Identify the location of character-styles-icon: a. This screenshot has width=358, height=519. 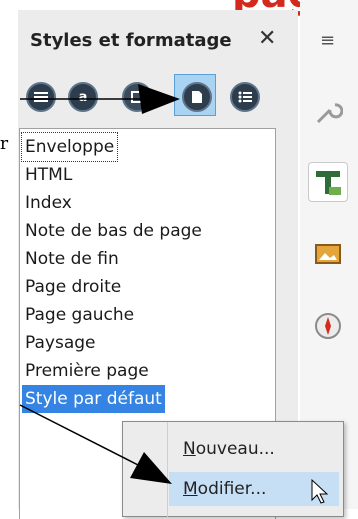
(83, 97).